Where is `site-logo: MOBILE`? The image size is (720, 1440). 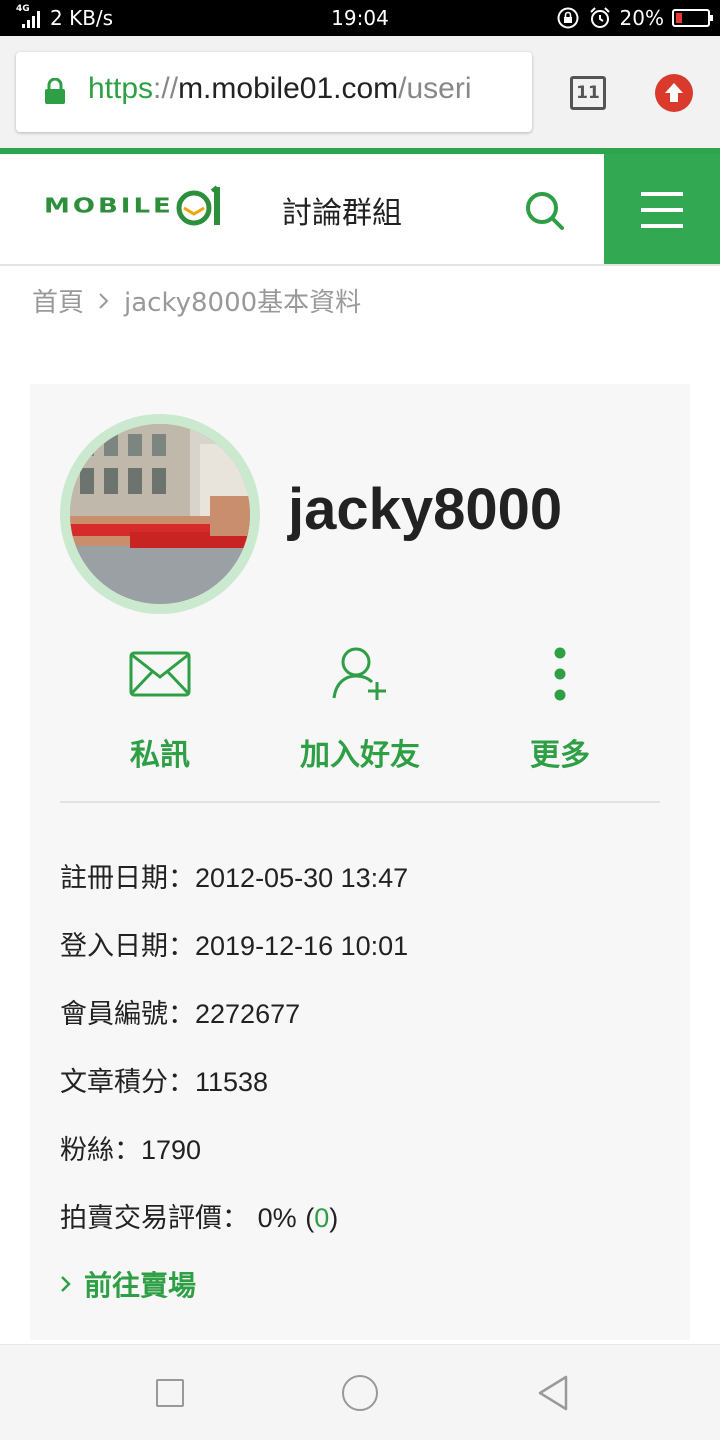
site-logo: MOBILE is located at coordinates (134, 206).